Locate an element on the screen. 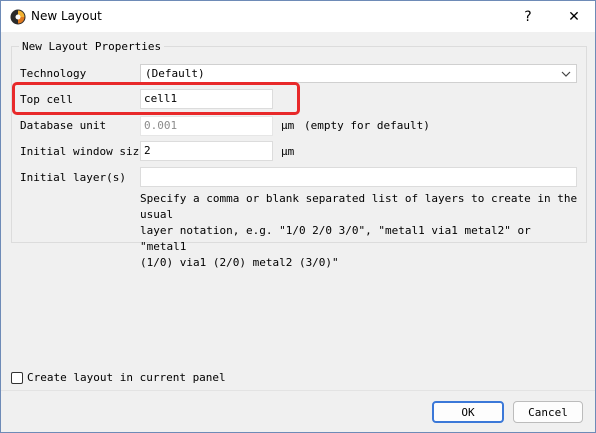 The width and height of the screenshot is (596, 433). current-panel-option: Create layout in current panel is located at coordinates (118, 377).